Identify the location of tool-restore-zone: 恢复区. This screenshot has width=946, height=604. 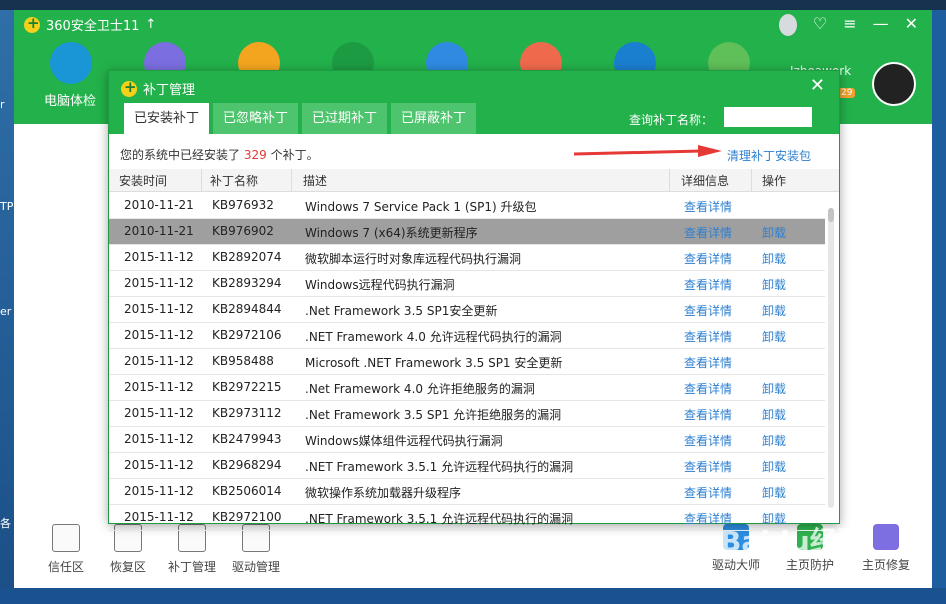
(128, 549).